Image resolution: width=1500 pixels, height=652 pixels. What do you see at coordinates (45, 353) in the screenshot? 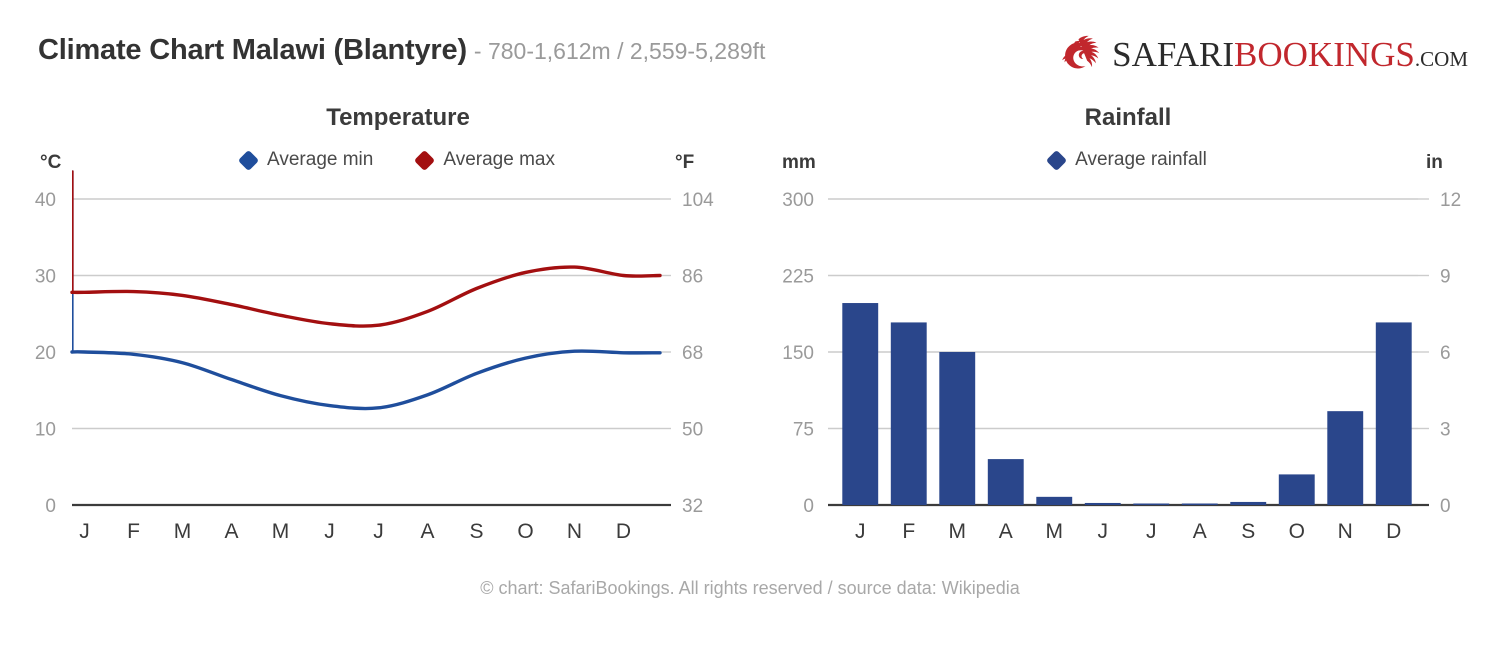
I see `y-axis-tick-celsius: 20` at bounding box center [45, 353].